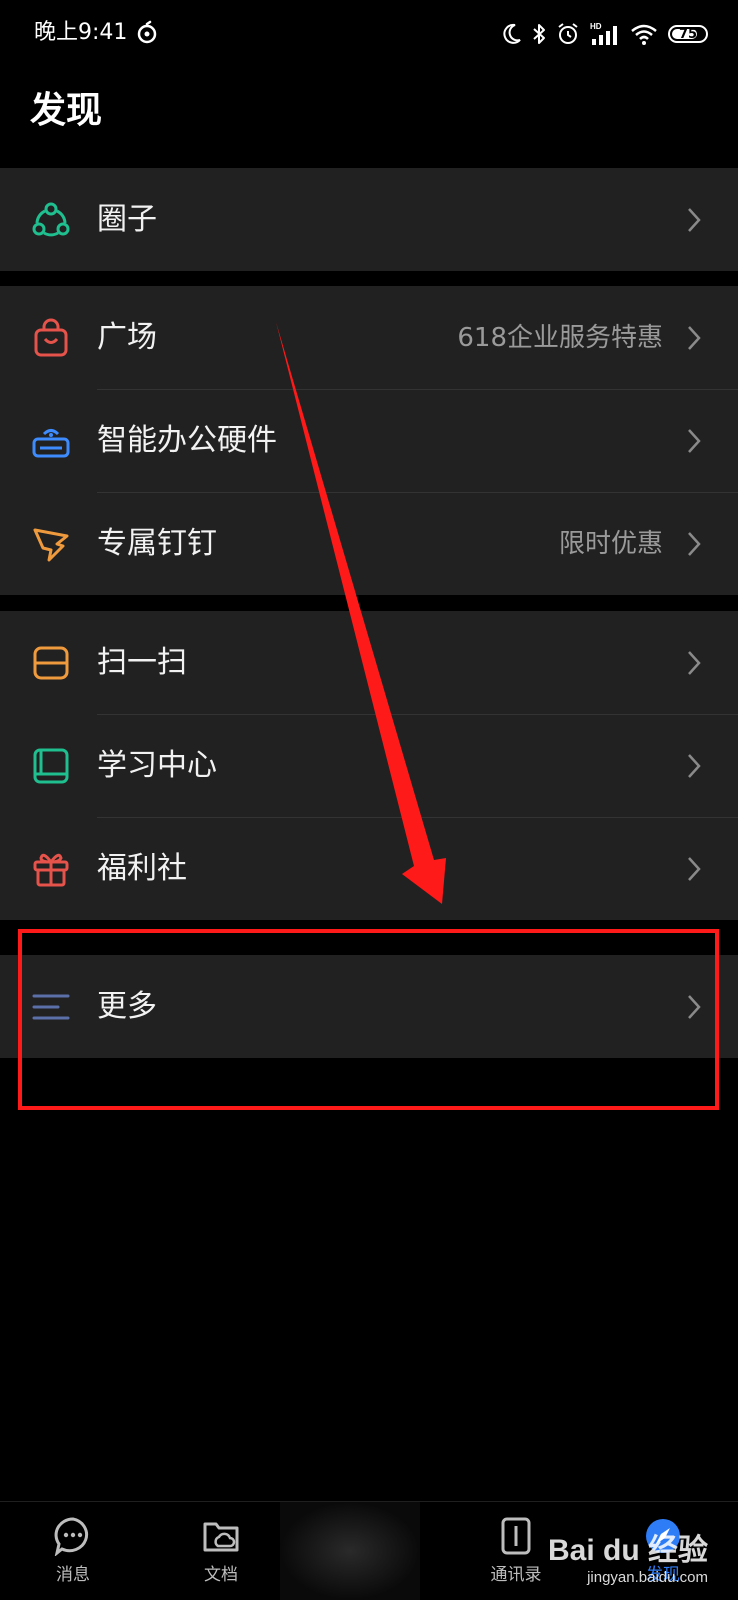 This screenshot has width=738, height=1600. Describe the element at coordinates (127, 219) in the screenshot. I see `menu-item-label: 圈子` at that location.